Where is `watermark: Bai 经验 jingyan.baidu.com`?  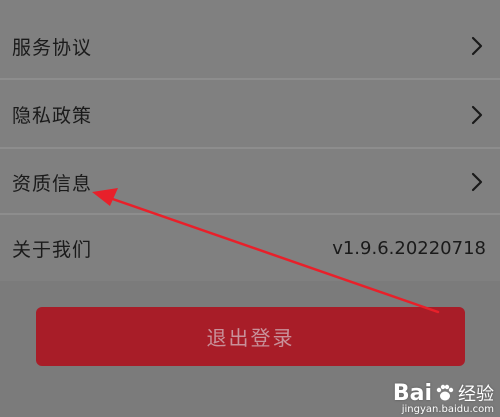 watermark: Bai 经验 jingyan.baidu.com is located at coordinates (443, 398).